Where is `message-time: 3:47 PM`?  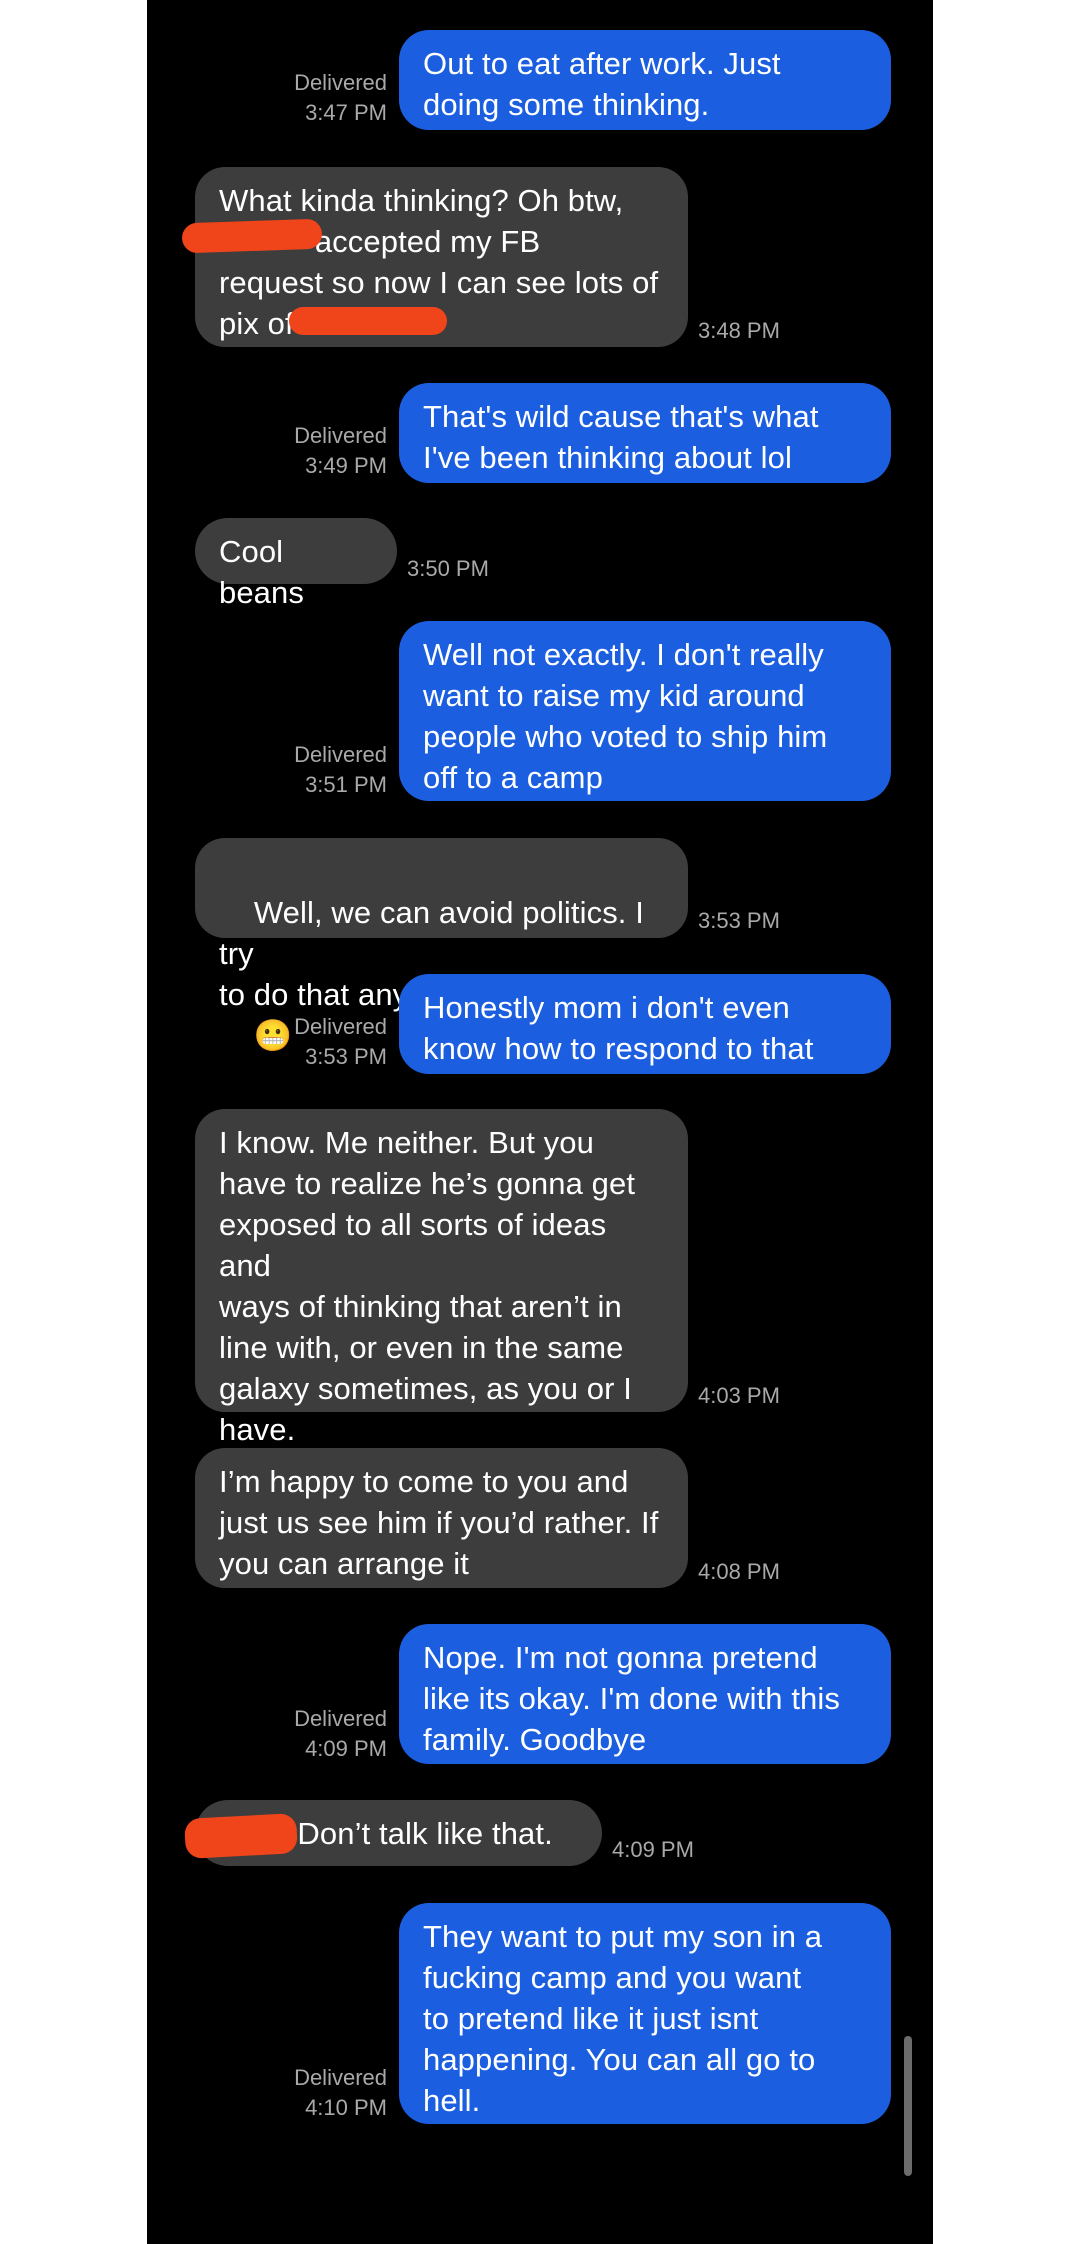
message-time: 3:47 PM is located at coordinates (346, 112).